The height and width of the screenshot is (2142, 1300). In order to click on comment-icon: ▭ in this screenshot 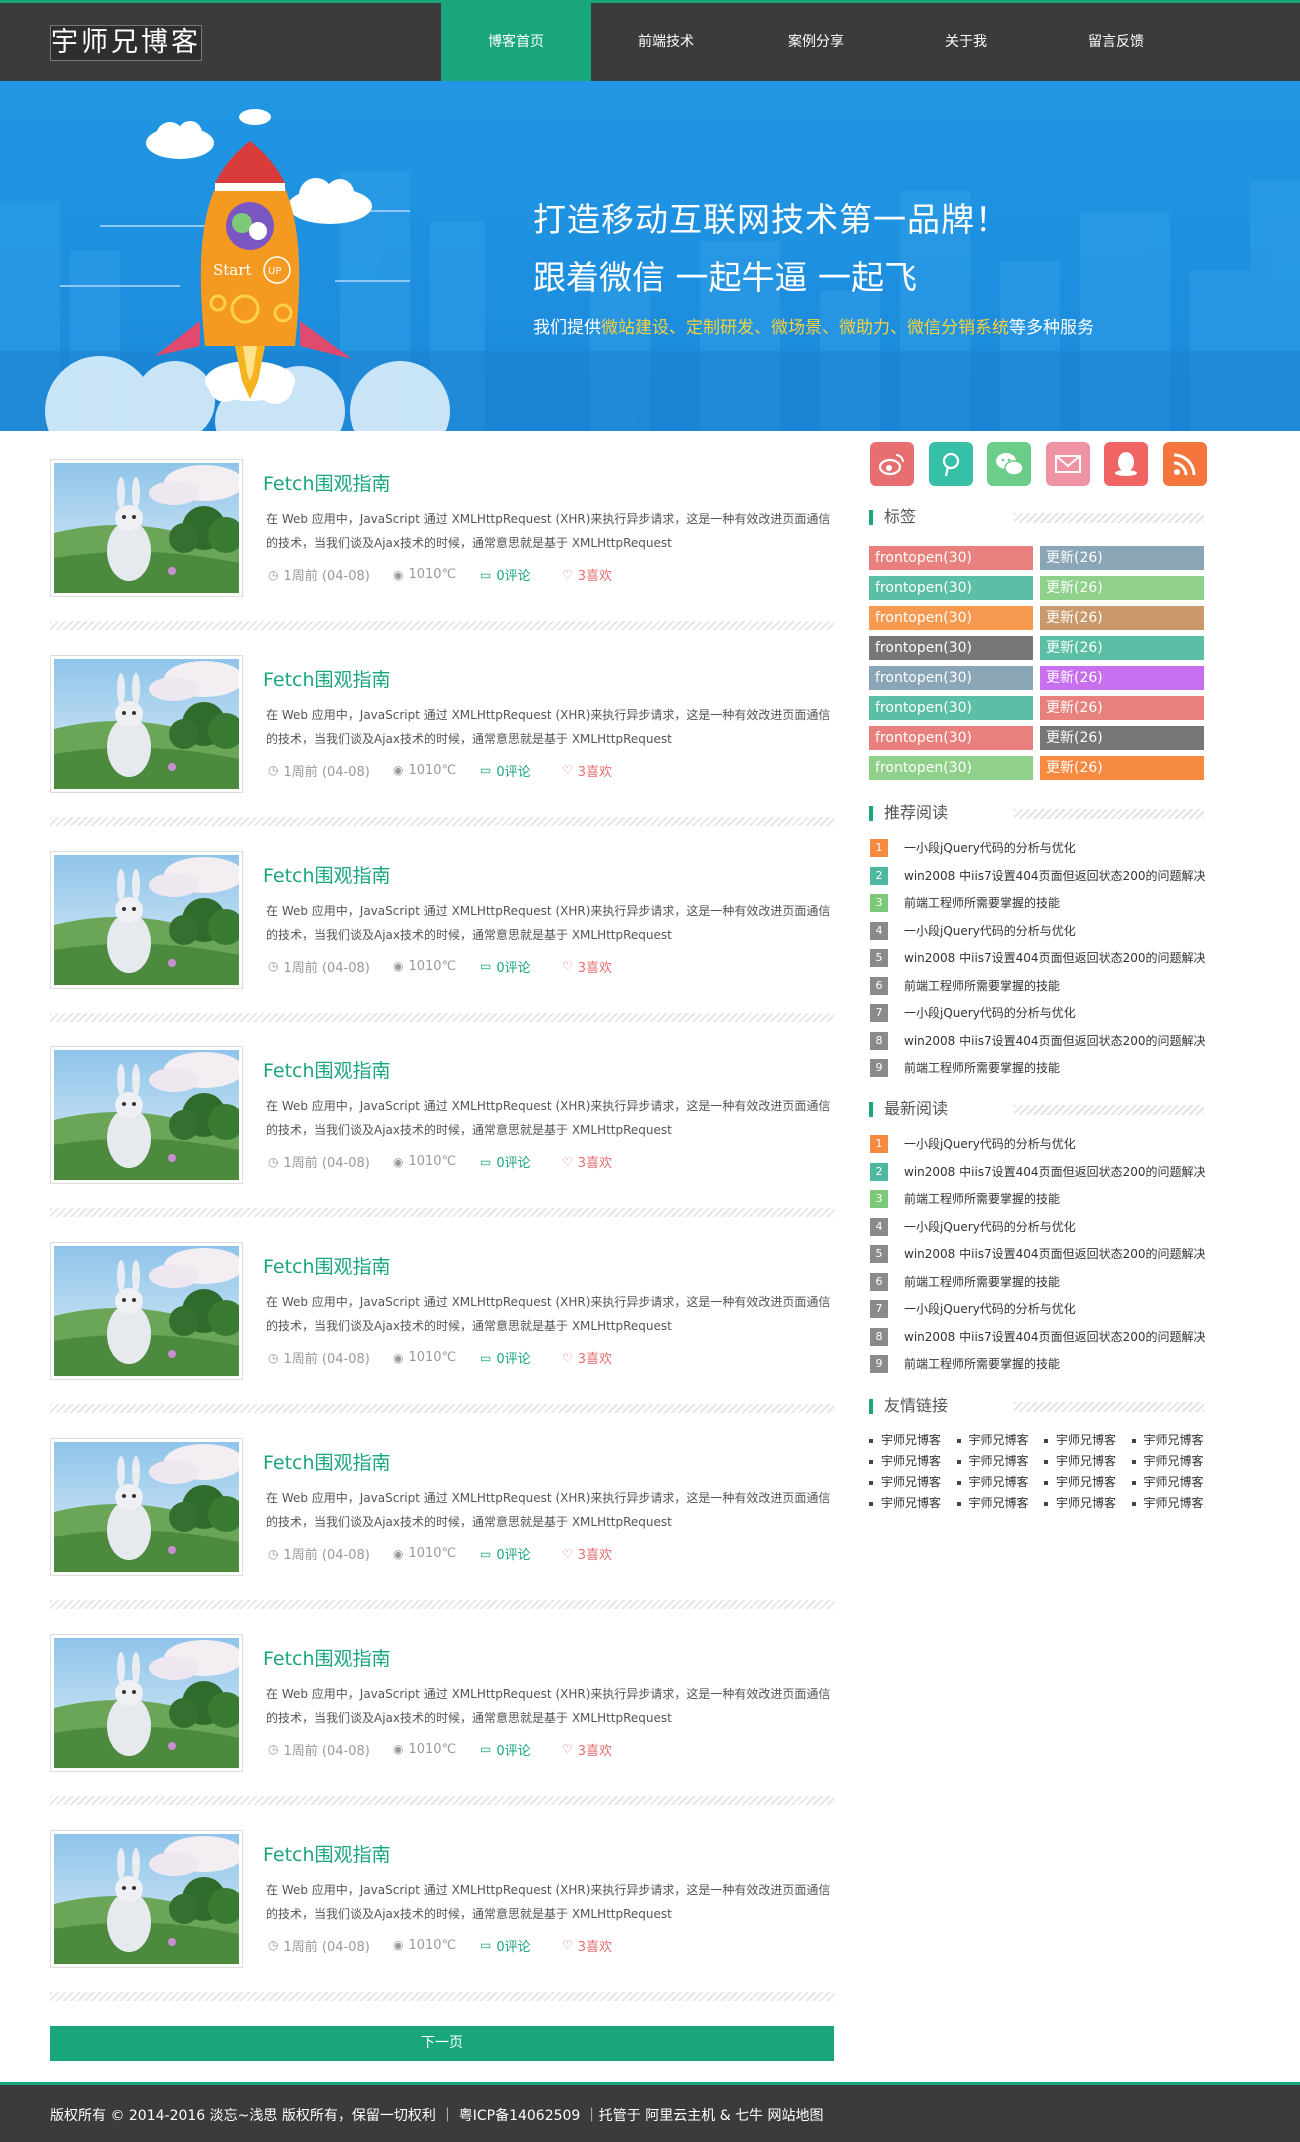, I will do `click(486, 1161)`.